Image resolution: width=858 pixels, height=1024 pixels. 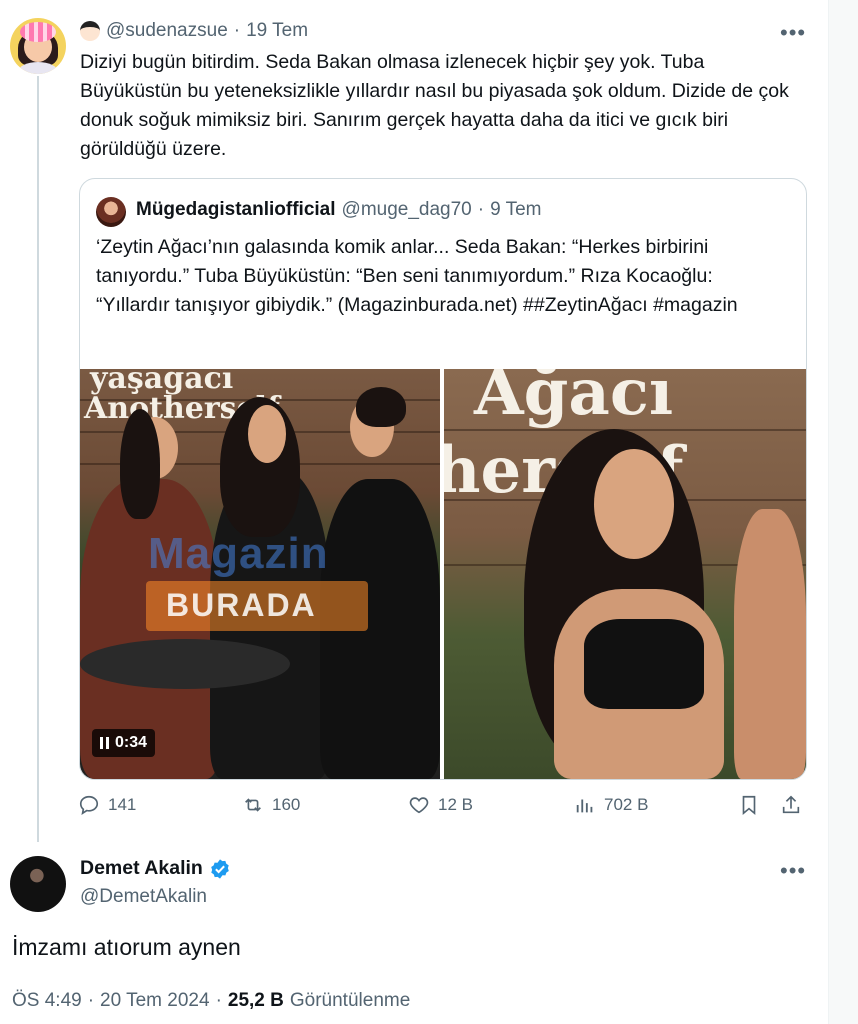 I want to click on pause-icon, so click(x=104, y=743).